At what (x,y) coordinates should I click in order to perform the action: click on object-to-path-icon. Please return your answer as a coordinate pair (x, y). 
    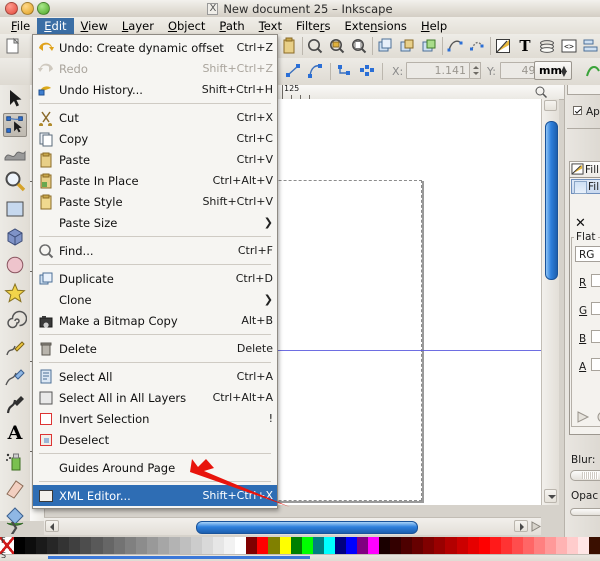
    Looking at the image, I should click on (455, 46).